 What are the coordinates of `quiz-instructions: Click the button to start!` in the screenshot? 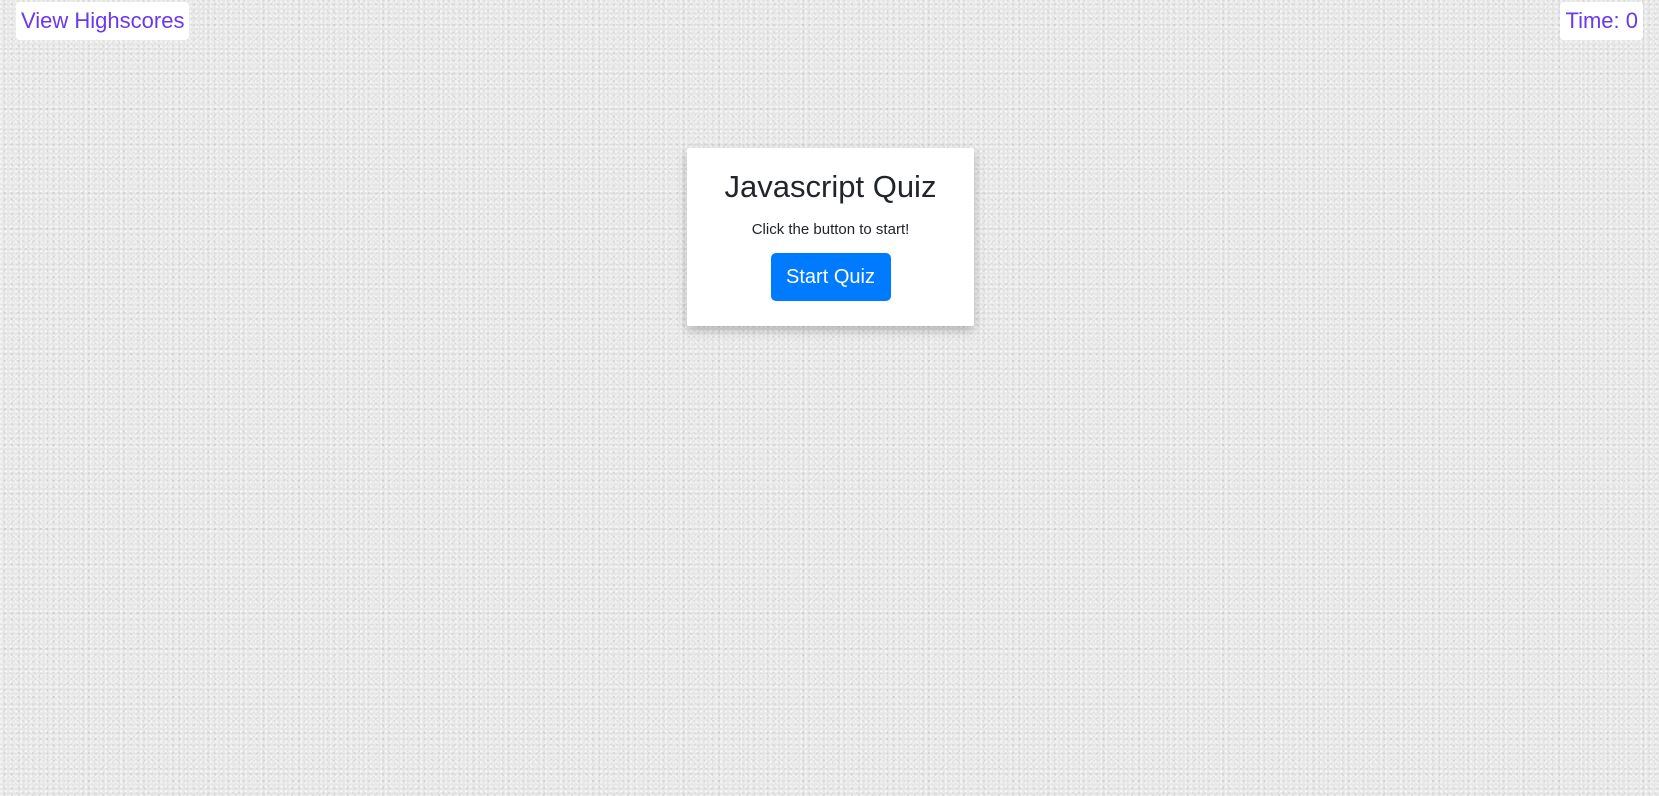 It's located at (830, 229).